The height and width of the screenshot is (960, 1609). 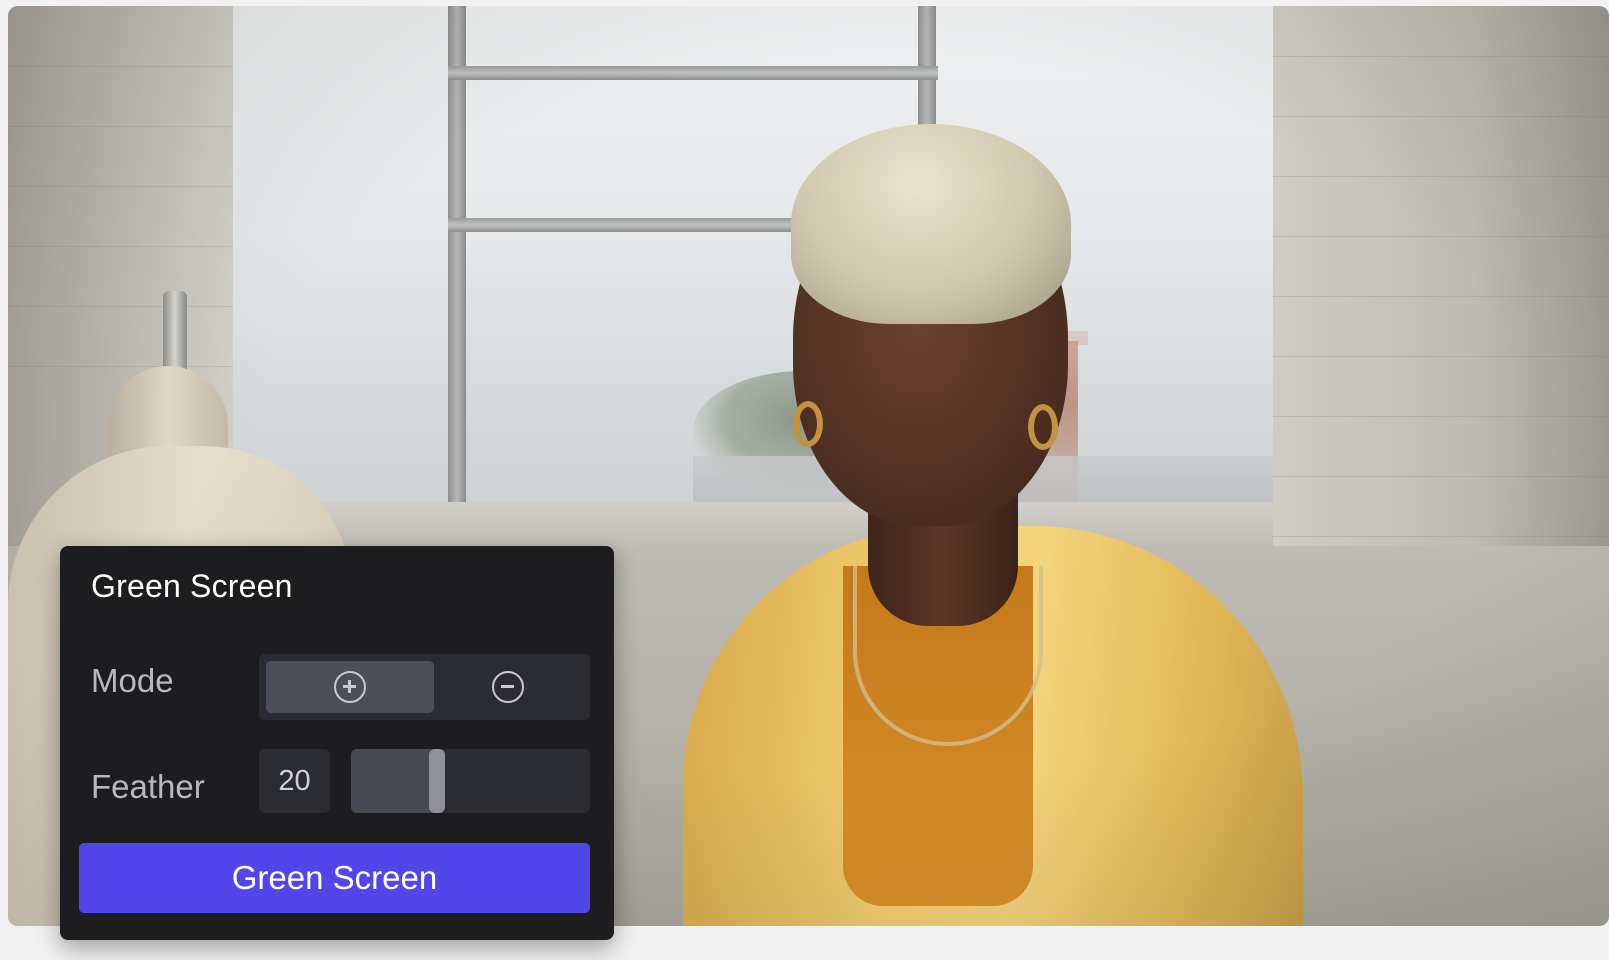 What do you see at coordinates (132, 680) in the screenshot?
I see `mode-label: Mode` at bounding box center [132, 680].